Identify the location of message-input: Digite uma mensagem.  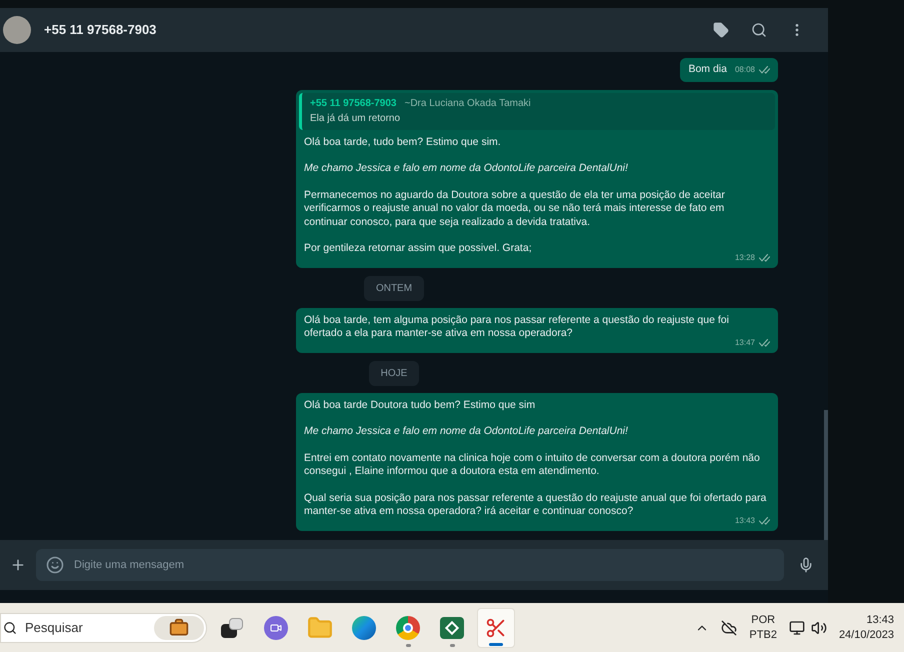
(410, 565).